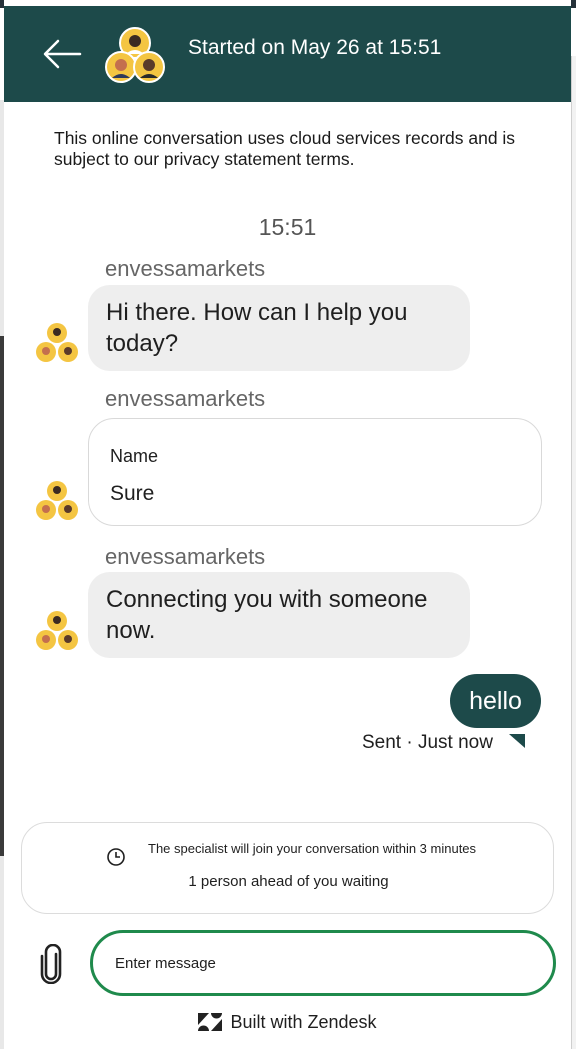  I want to click on zendesk-logo-icon, so click(210, 1022).